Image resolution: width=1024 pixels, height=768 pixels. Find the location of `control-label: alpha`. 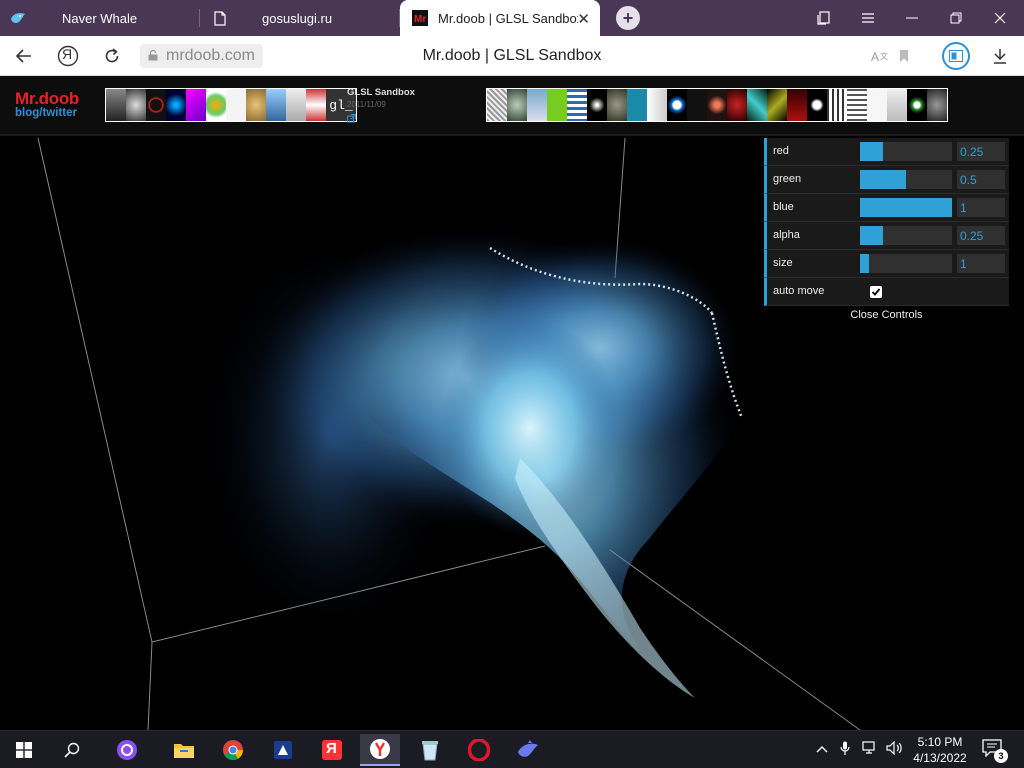

control-label: alpha is located at coordinates (786, 235).